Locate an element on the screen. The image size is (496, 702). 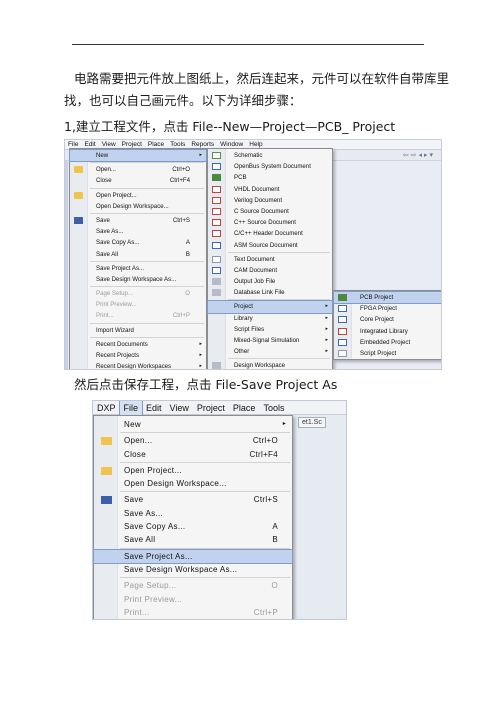
menu-shortcut: Ctrl+F4 is located at coordinates (179, 181).